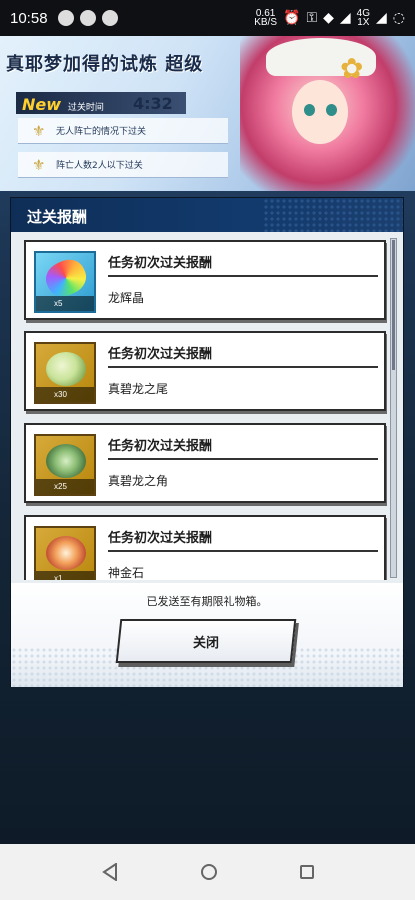 The width and height of the screenshot is (415, 900). I want to click on reward-item-name: 真碧龙之尾, so click(138, 389).